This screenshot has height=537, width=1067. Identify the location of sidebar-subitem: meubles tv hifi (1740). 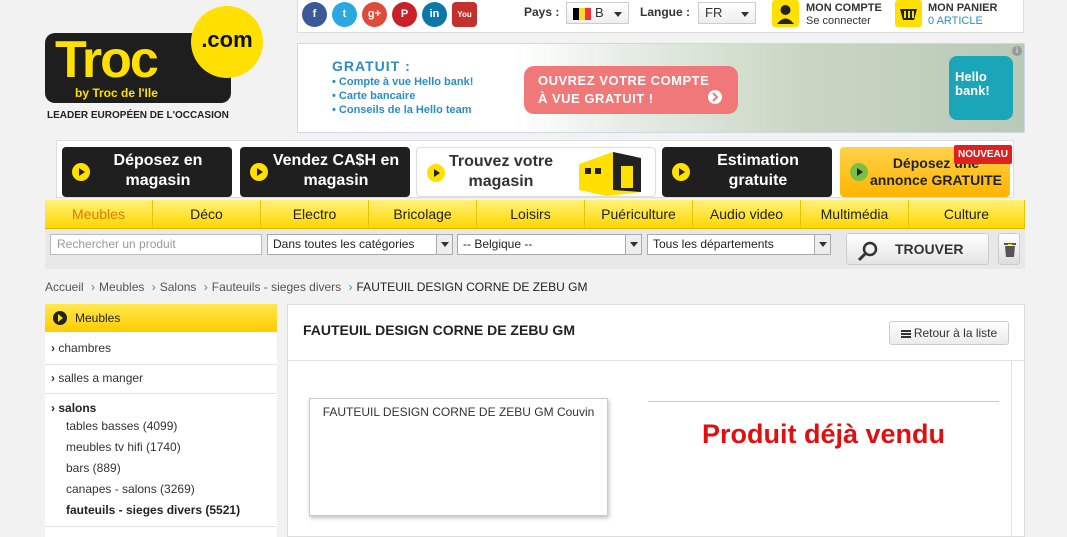
(123, 447).